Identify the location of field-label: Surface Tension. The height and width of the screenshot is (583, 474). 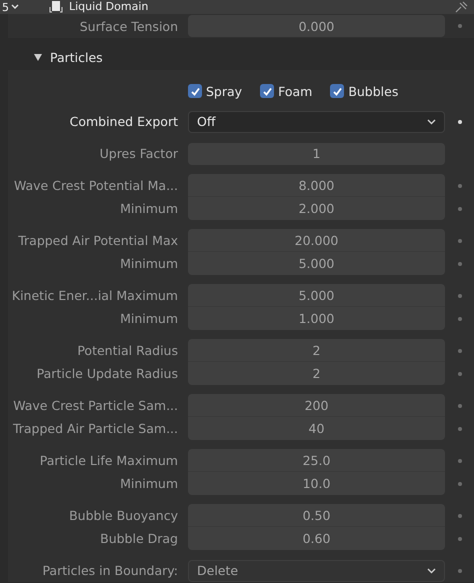
(128, 26).